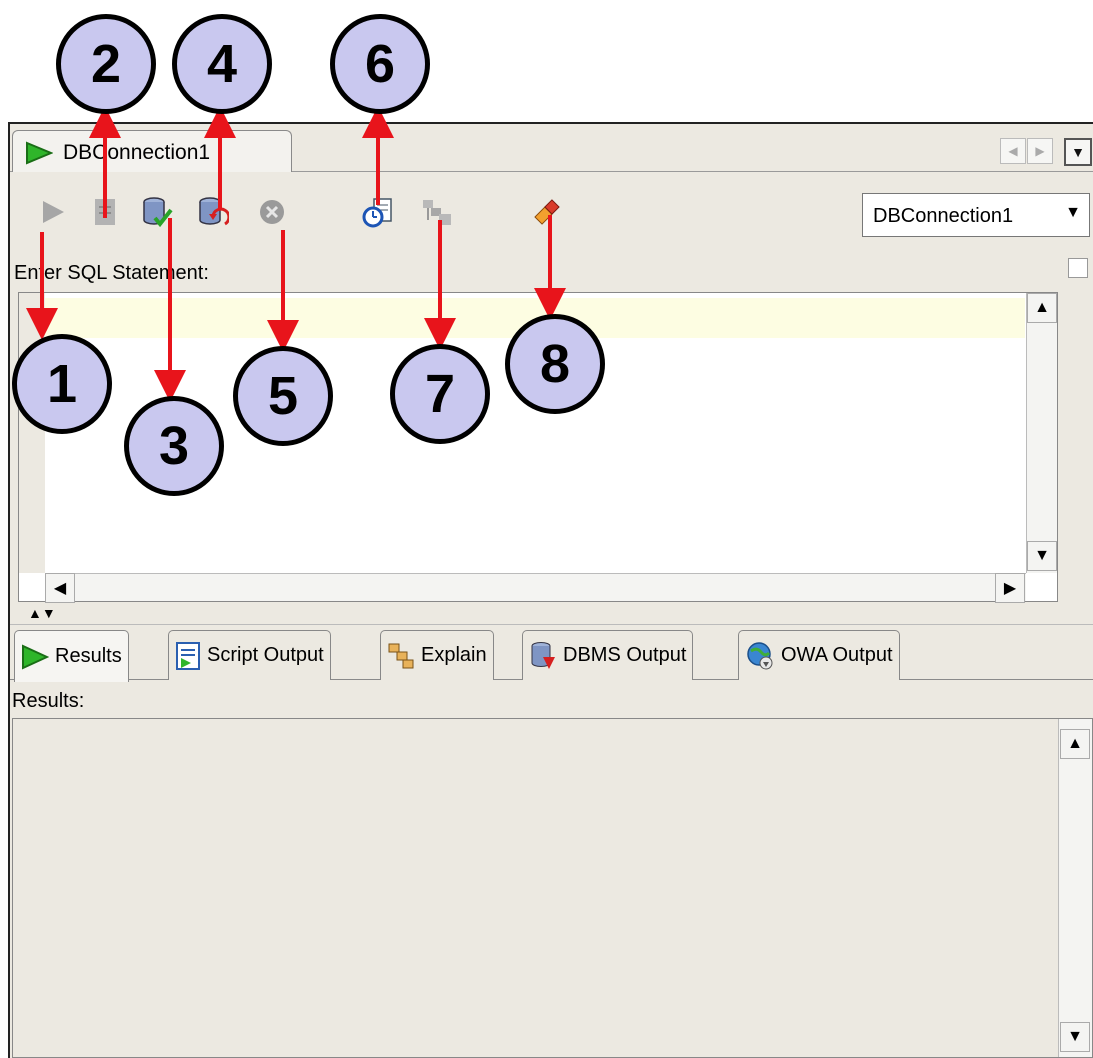 The height and width of the screenshot is (1058, 1093). What do you see at coordinates (440, 394) in the screenshot?
I see `callout-7: 7` at bounding box center [440, 394].